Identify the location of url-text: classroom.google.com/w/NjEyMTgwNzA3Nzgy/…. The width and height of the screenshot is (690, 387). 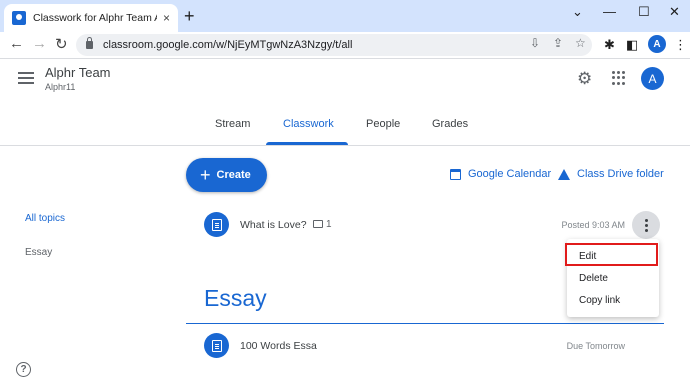
(227, 45).